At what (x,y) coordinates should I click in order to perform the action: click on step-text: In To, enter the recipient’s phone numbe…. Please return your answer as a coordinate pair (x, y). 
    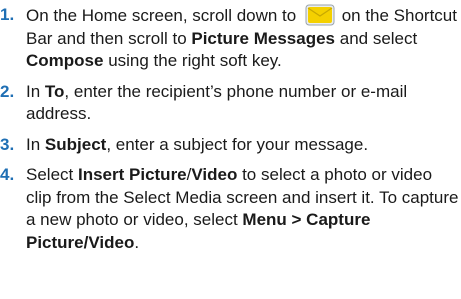
    Looking at the image, I should click on (217, 102).